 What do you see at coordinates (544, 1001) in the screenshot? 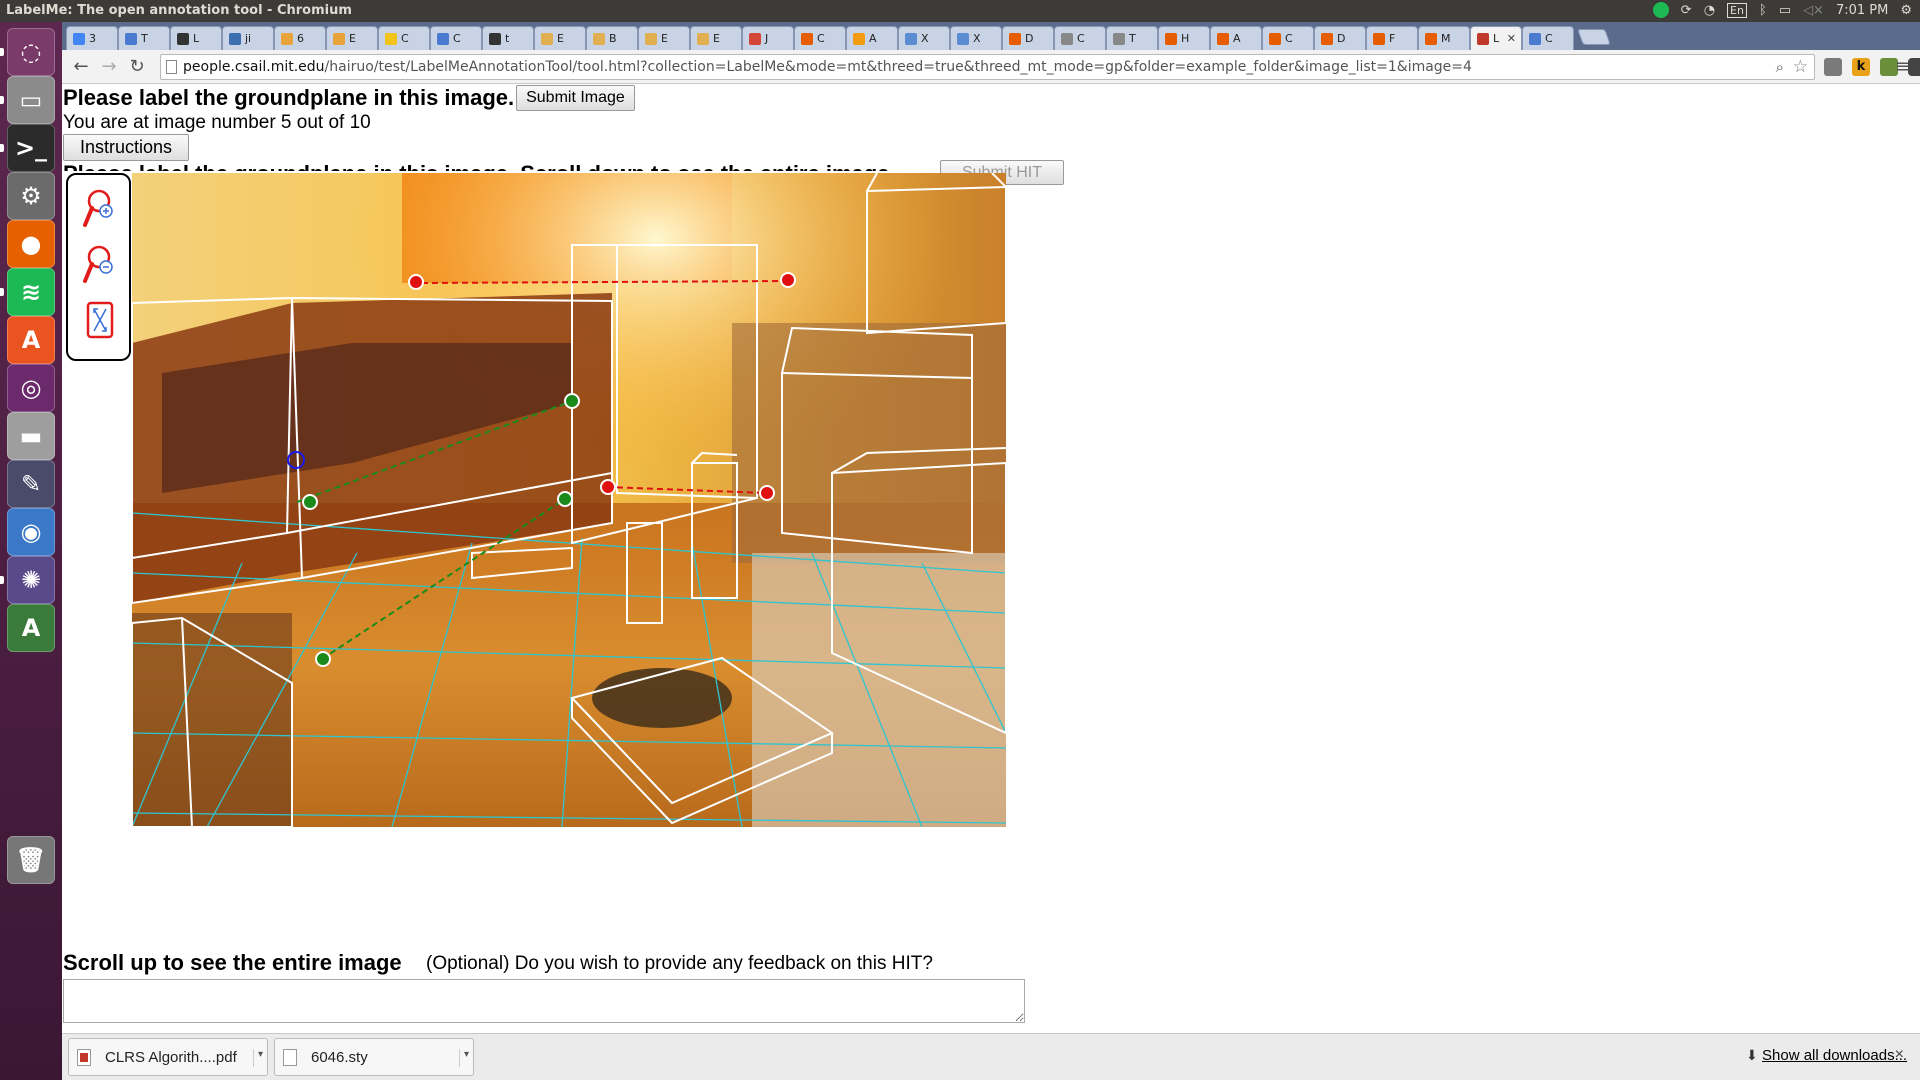
I see `feedback-textarea` at bounding box center [544, 1001].